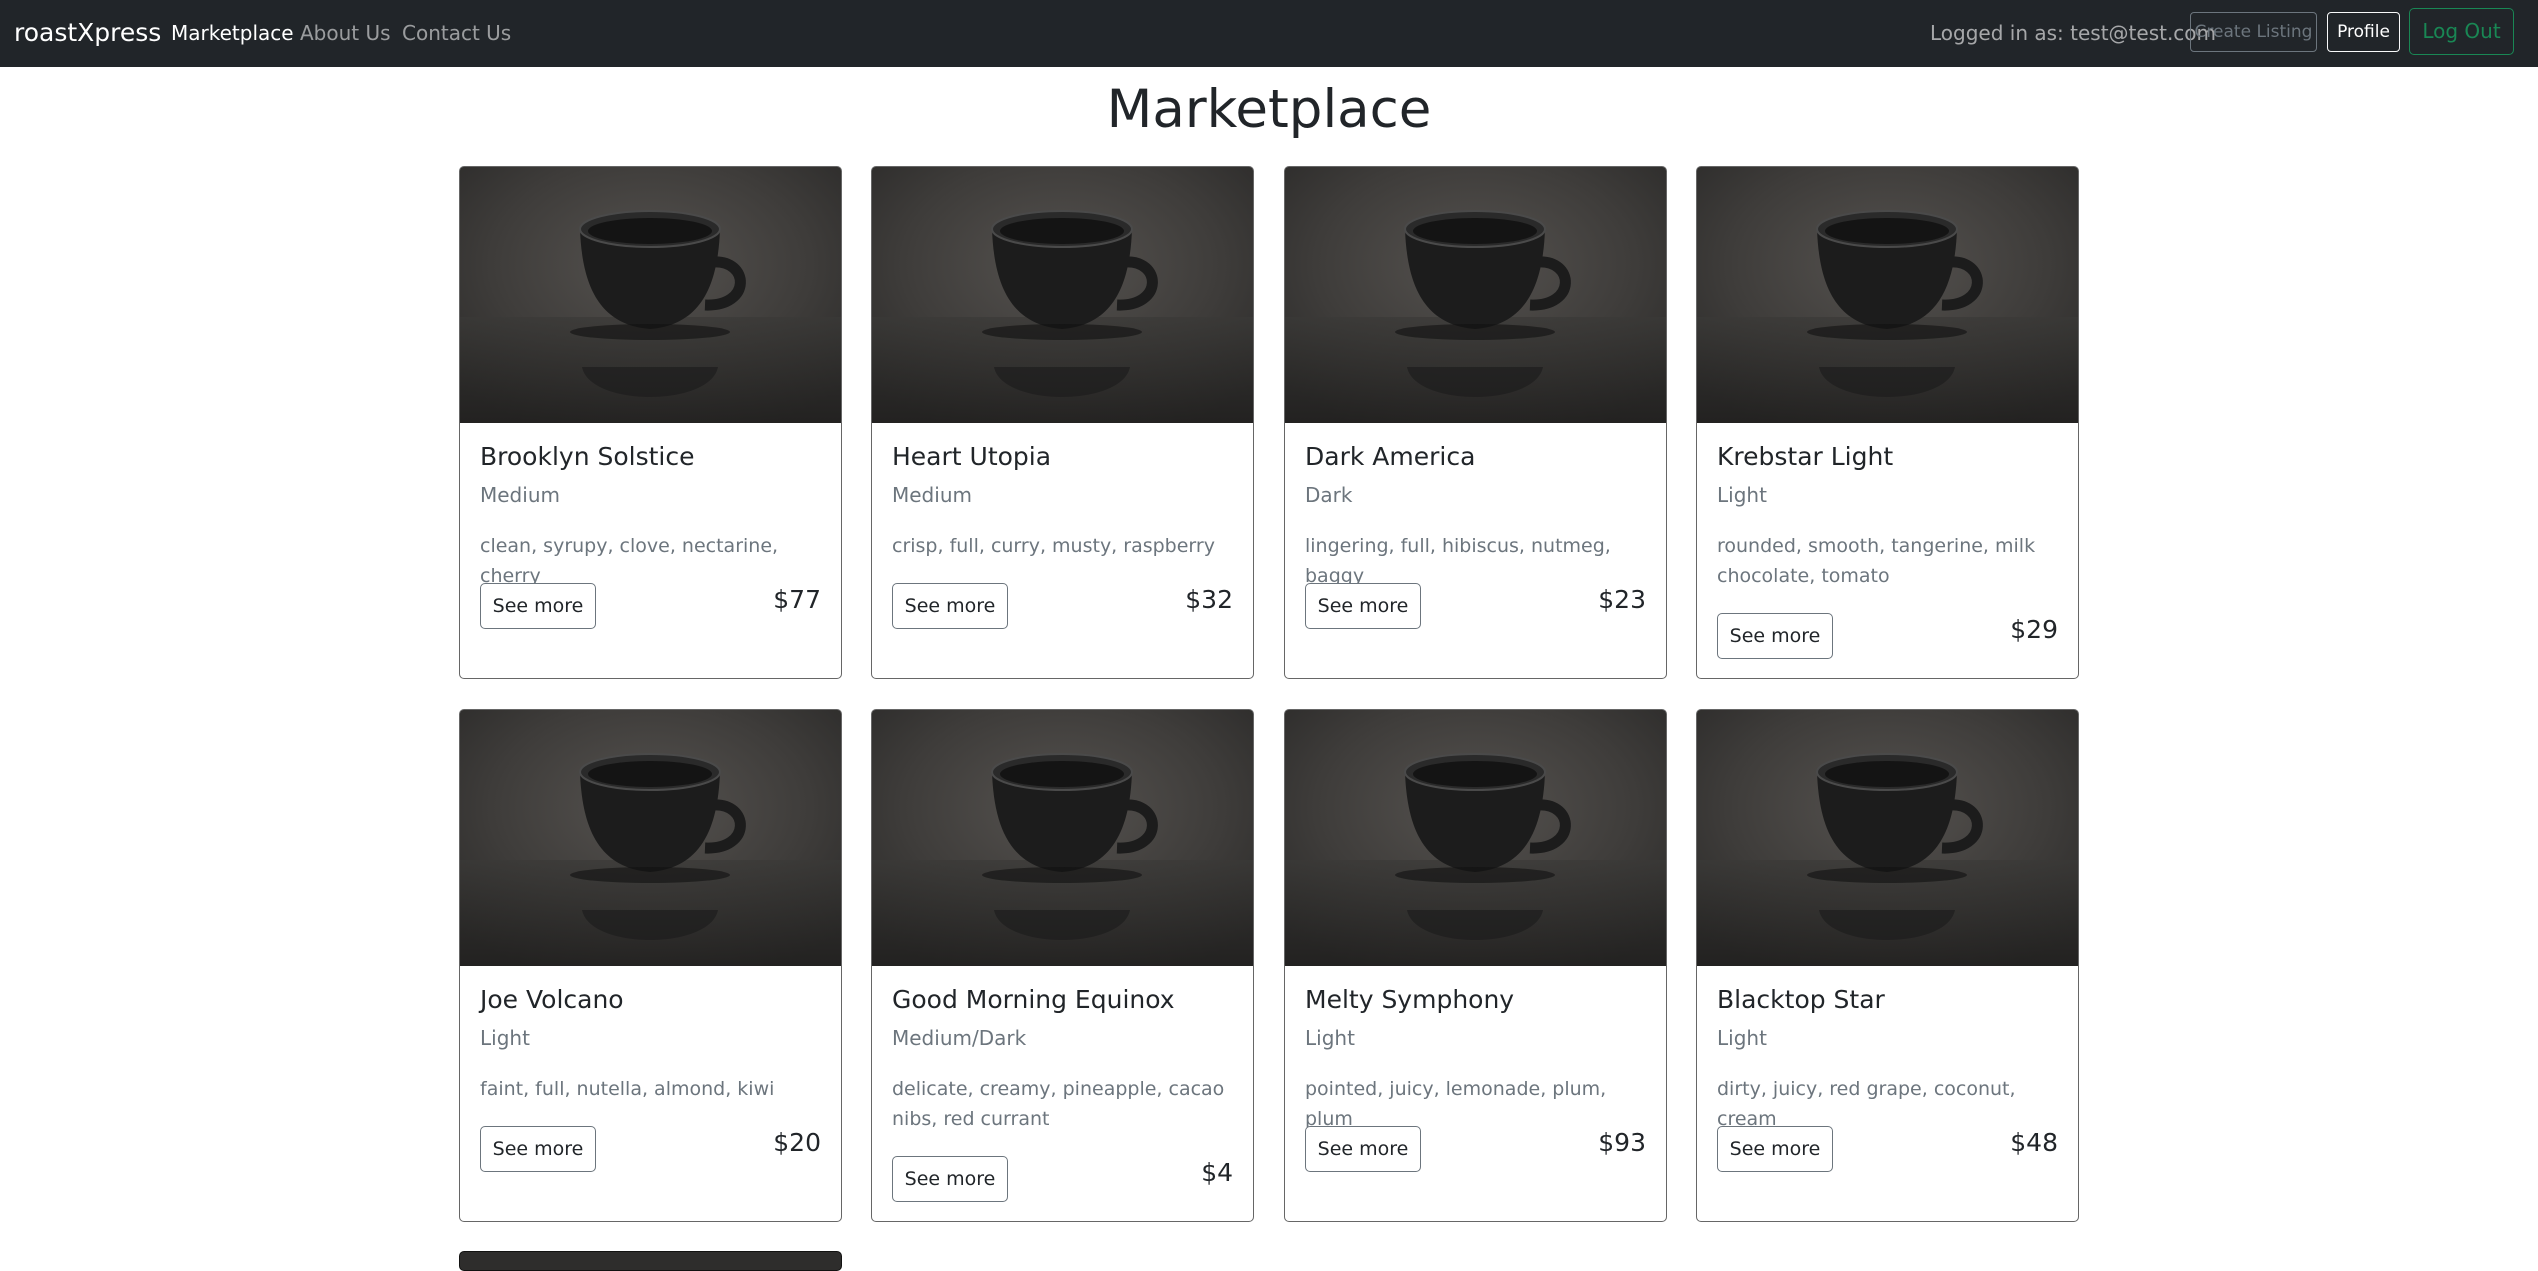 The width and height of the screenshot is (2538, 1271). What do you see at coordinates (1209, 599) in the screenshot?
I see `listing-price: $32` at bounding box center [1209, 599].